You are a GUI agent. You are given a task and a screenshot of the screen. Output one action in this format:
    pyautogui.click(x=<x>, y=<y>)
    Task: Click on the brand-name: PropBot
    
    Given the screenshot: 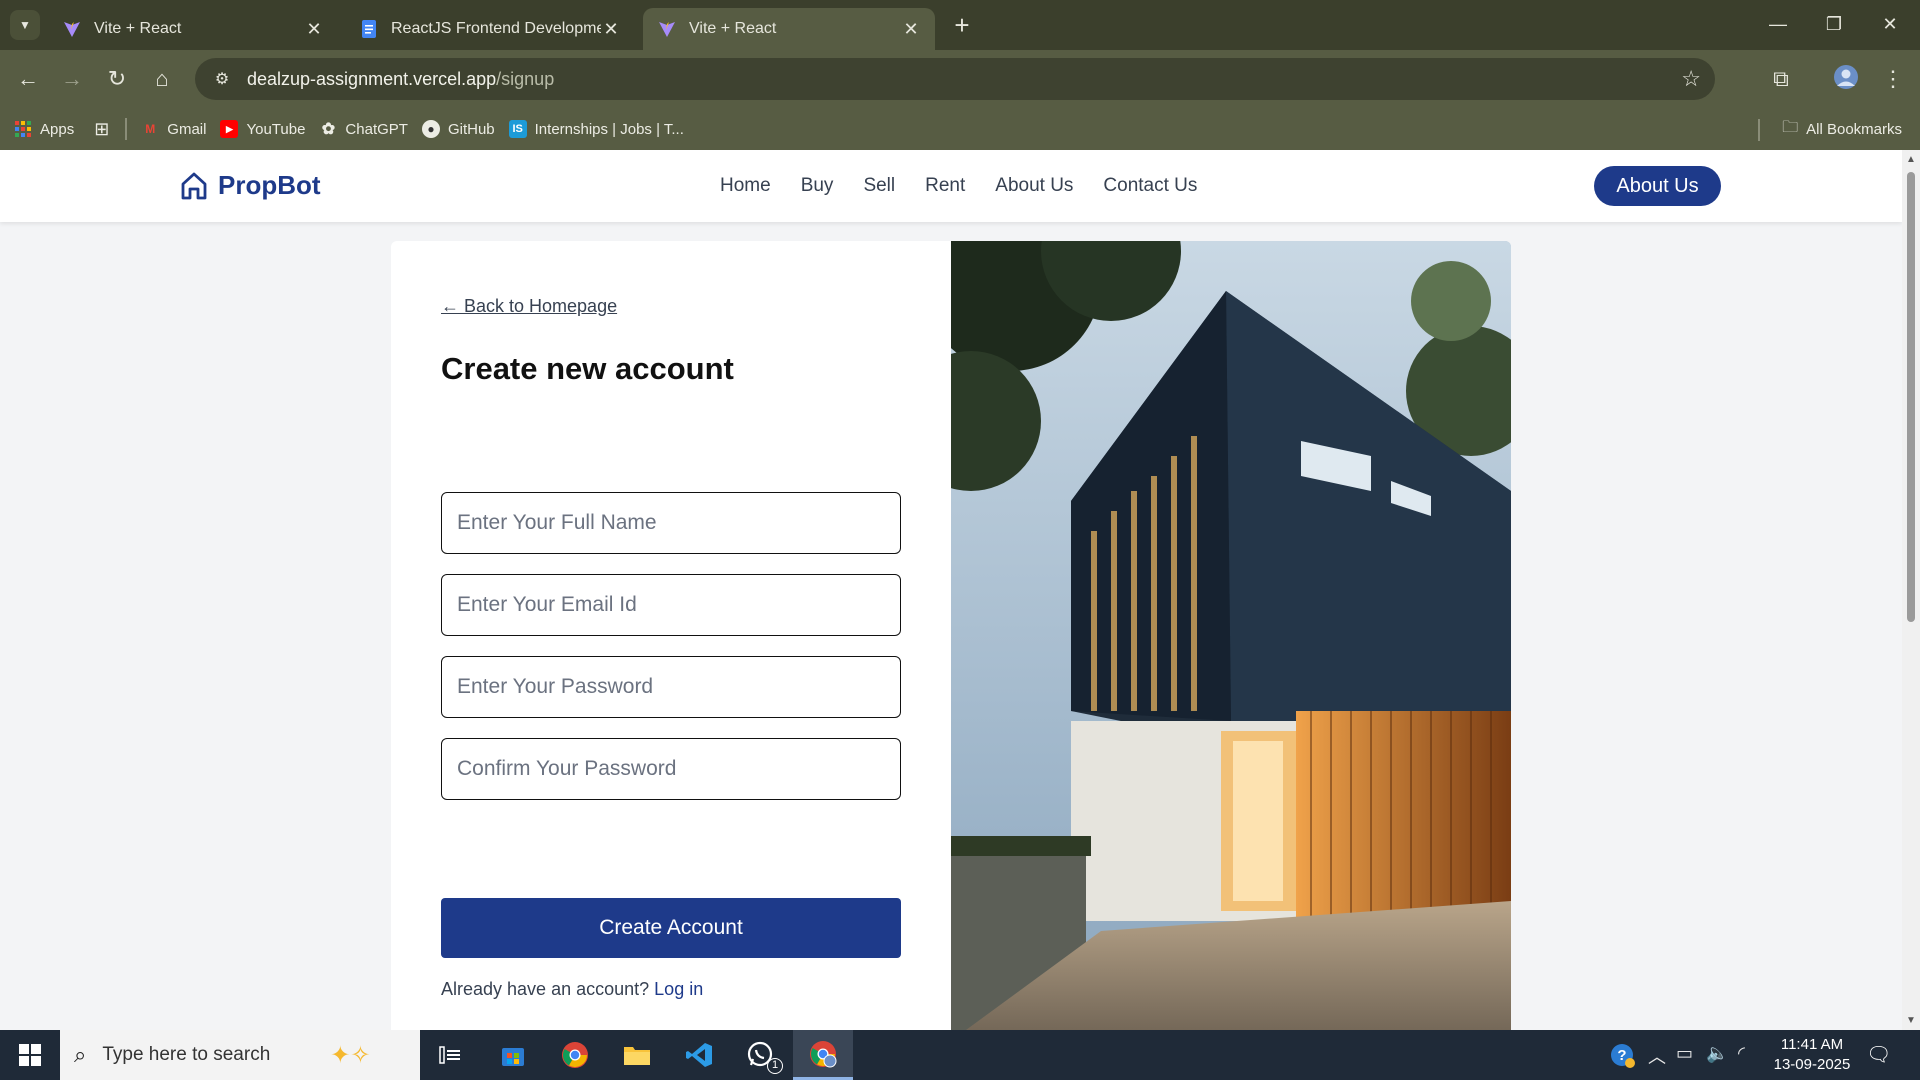 What is the action you would take?
    pyautogui.click(x=269, y=185)
    